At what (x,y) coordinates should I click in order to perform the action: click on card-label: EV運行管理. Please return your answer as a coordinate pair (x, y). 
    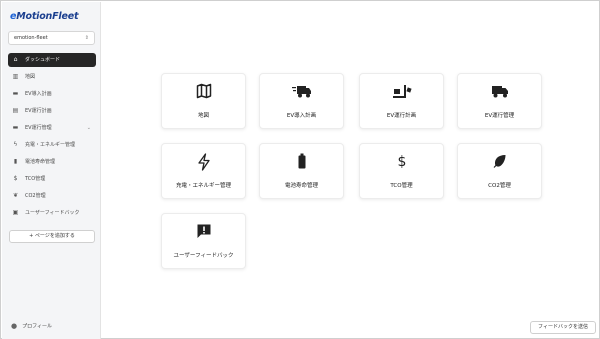
    Looking at the image, I should click on (499, 116).